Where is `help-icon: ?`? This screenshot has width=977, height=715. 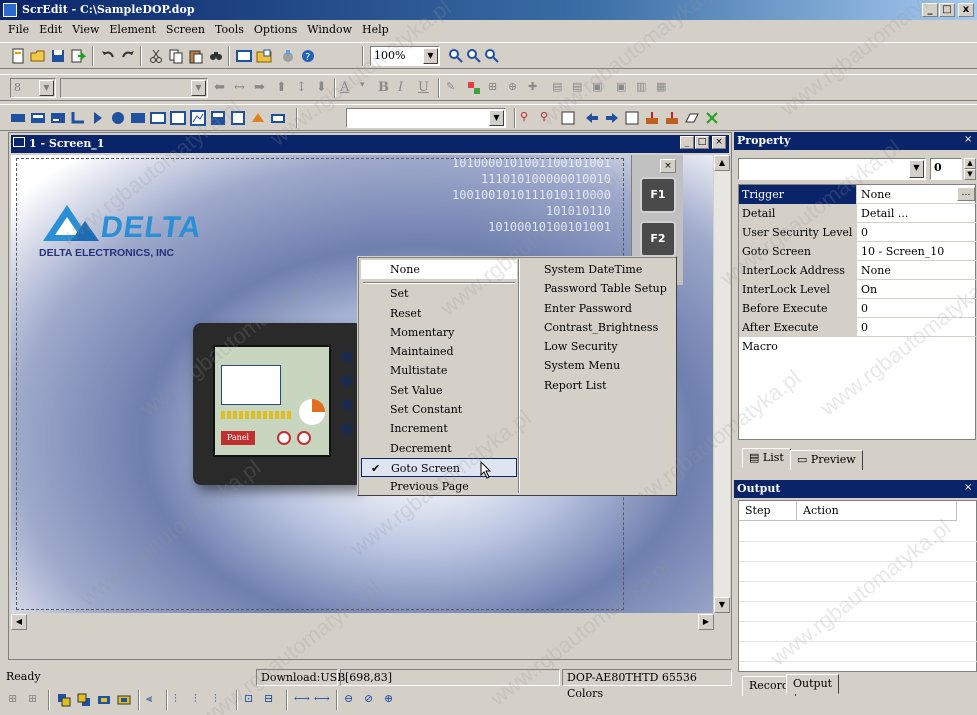
help-icon: ? is located at coordinates (308, 56).